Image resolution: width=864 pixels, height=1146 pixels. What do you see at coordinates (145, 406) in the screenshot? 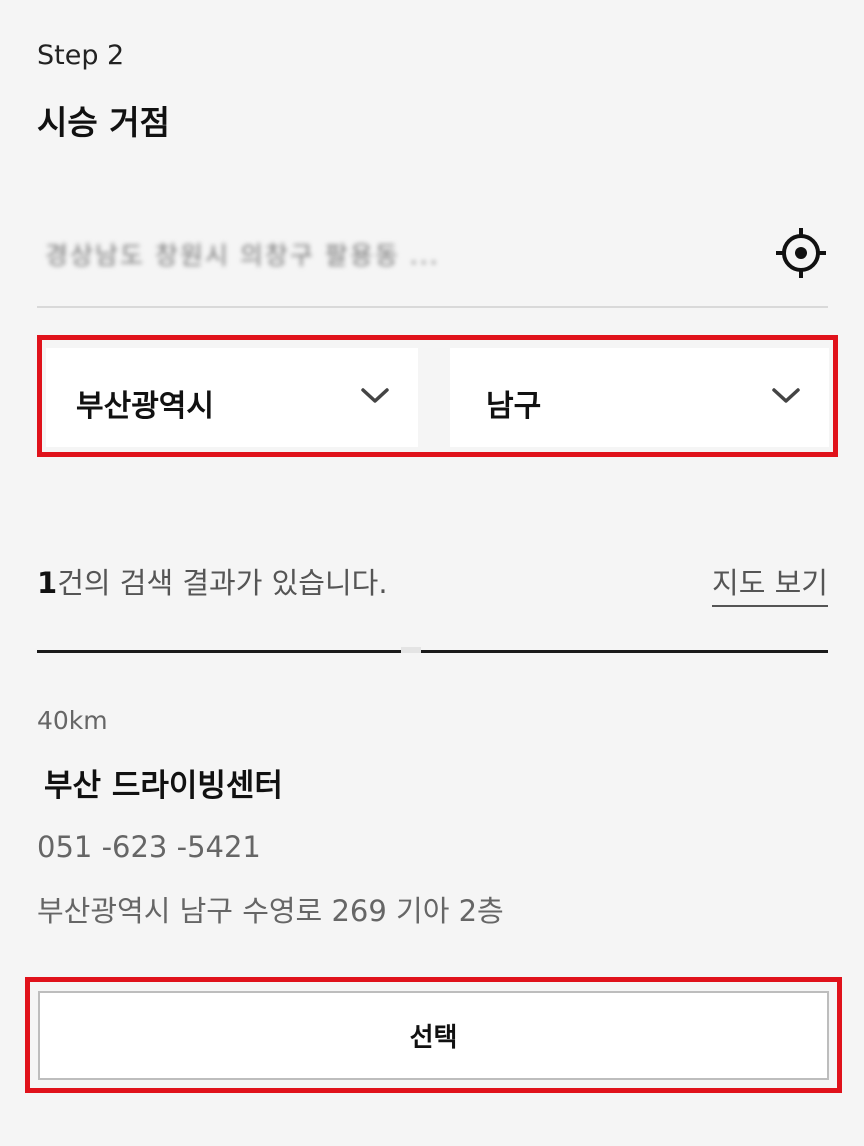
I see `city-dropdown-value: 부산광역시` at bounding box center [145, 406].